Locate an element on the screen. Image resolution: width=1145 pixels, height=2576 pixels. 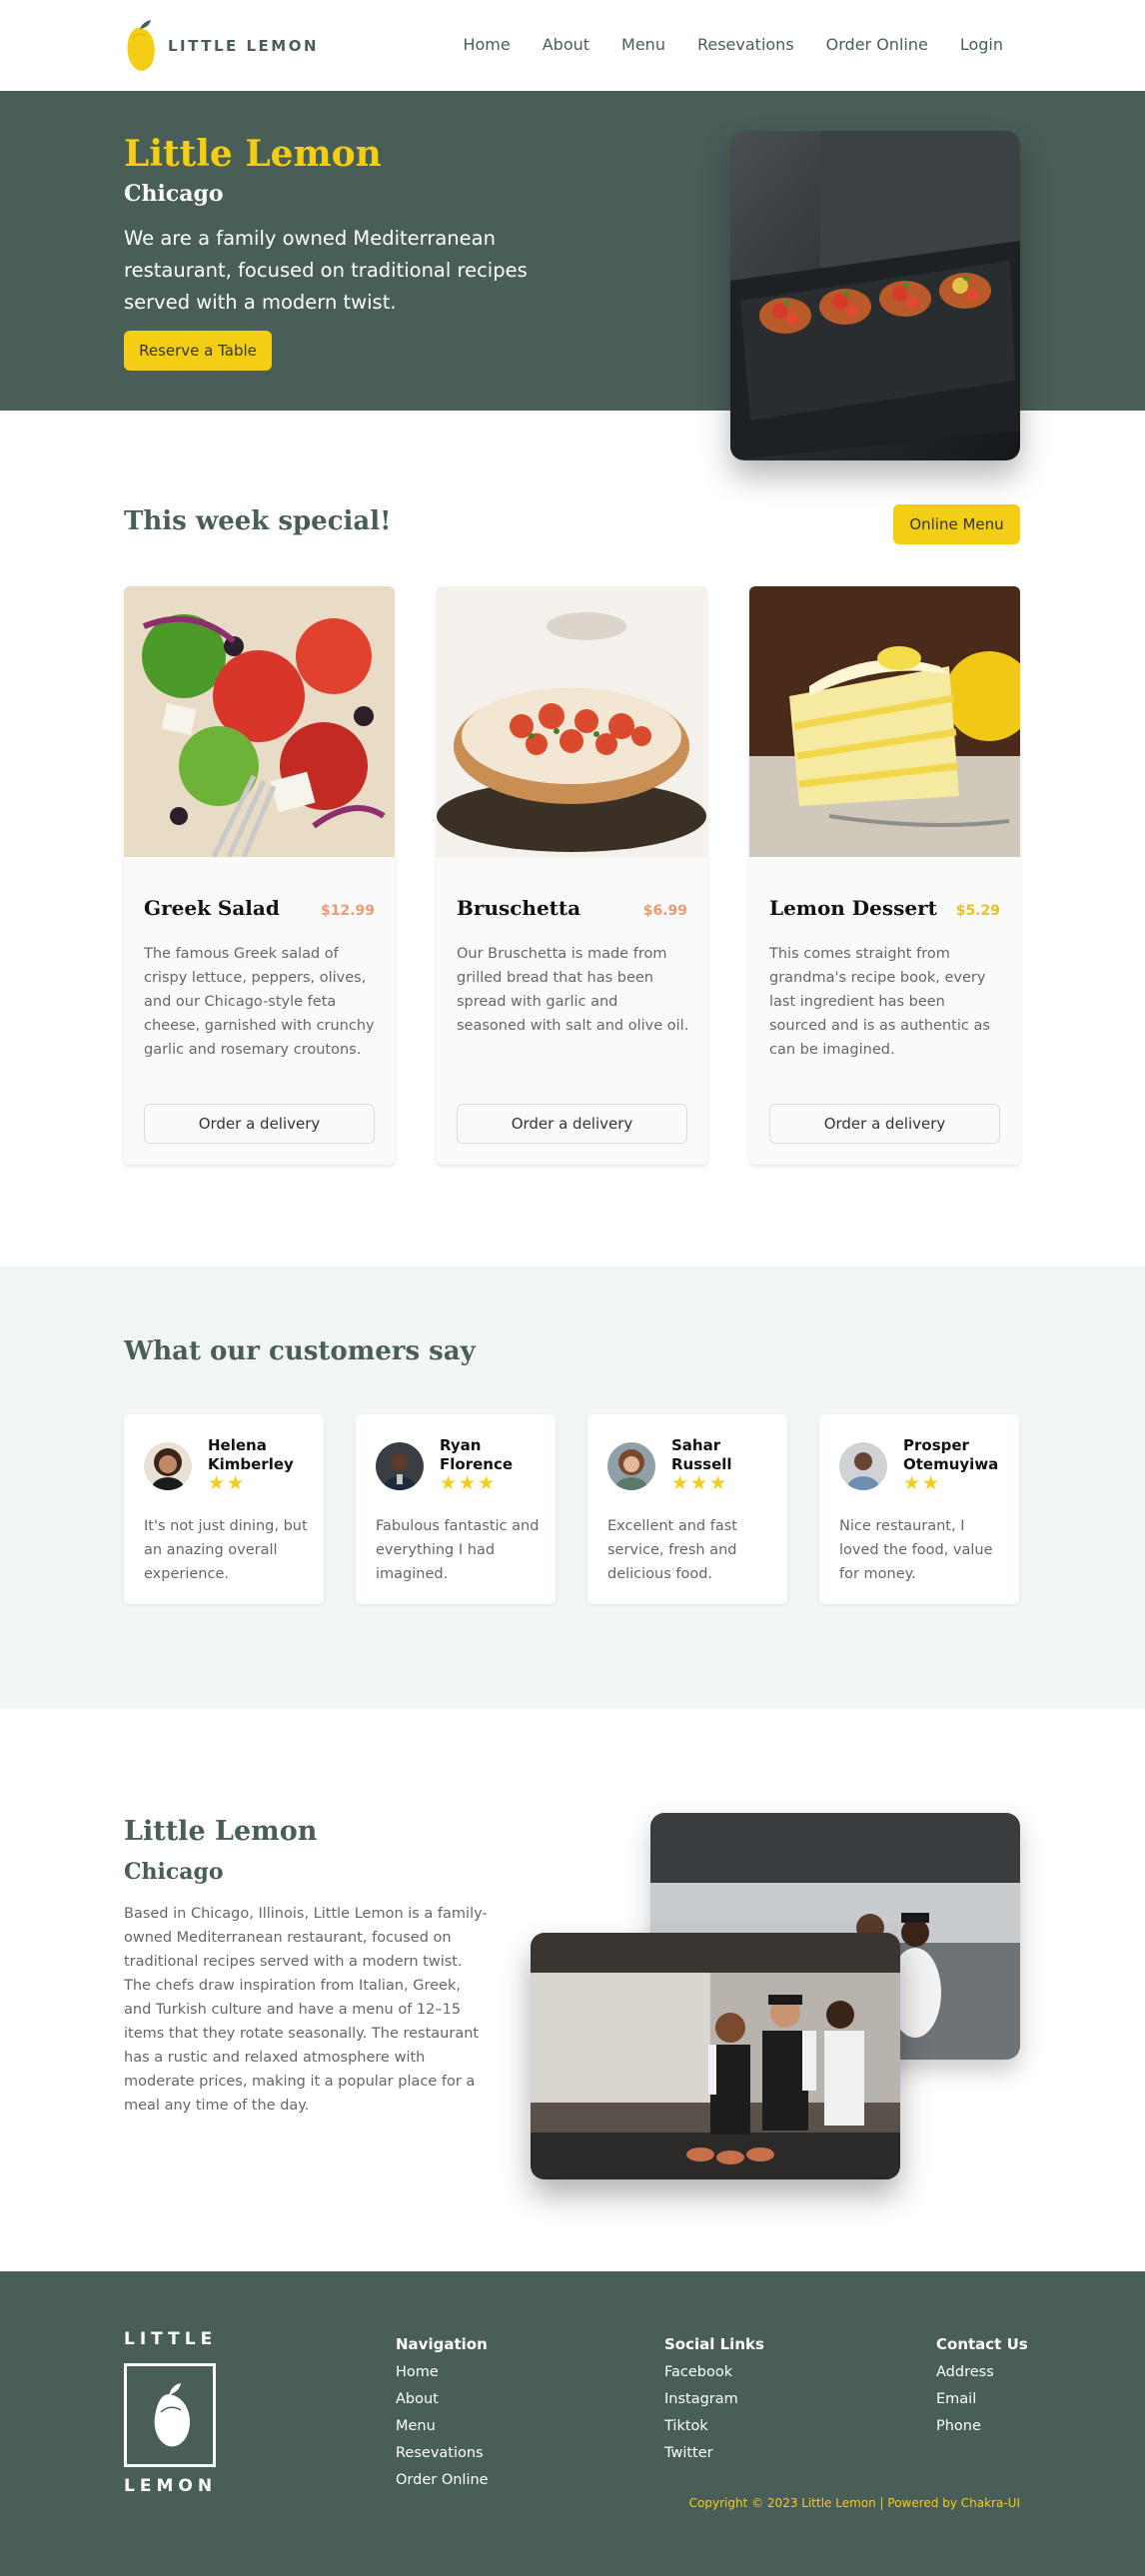
dish-price: $5.29 is located at coordinates (977, 911).